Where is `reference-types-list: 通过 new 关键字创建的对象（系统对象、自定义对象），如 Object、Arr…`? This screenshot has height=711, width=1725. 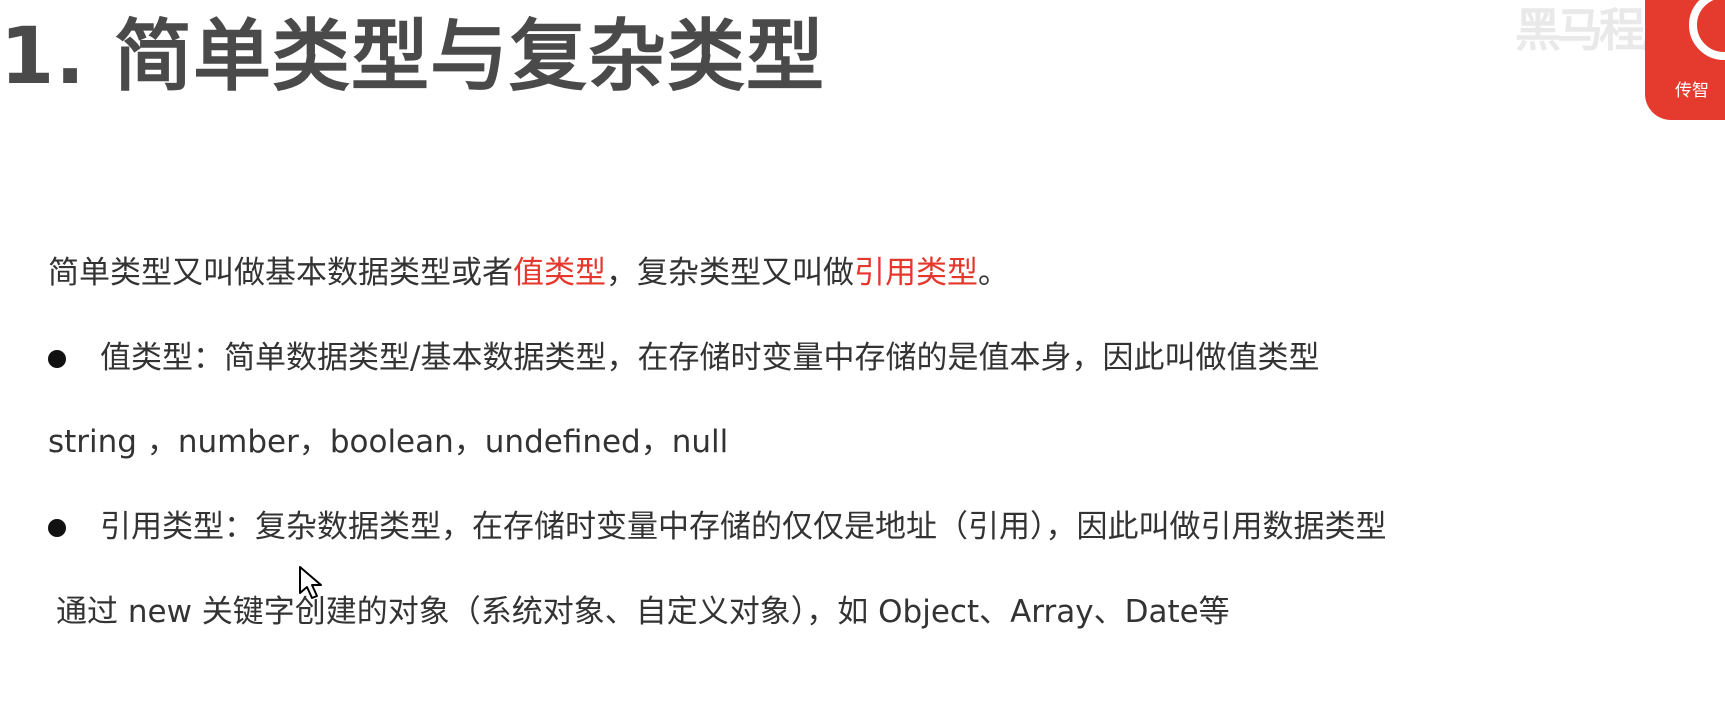 reference-types-list: 通过 new 关键字创建的对象（系统对象、自定义对象），如 Object、Arr… is located at coordinates (643, 612).